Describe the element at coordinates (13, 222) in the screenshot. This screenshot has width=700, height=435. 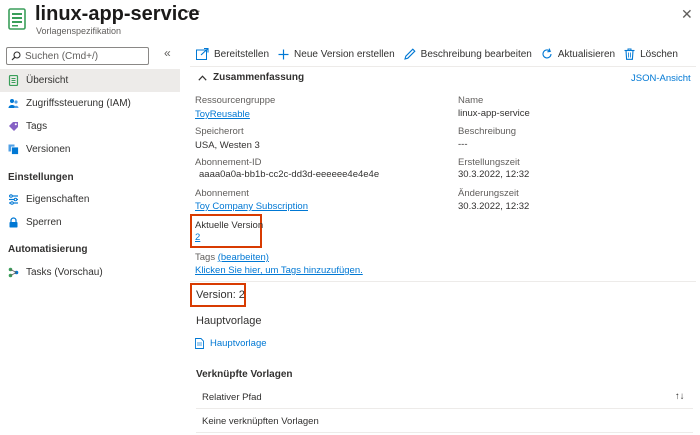
I see `lock-icon` at that location.